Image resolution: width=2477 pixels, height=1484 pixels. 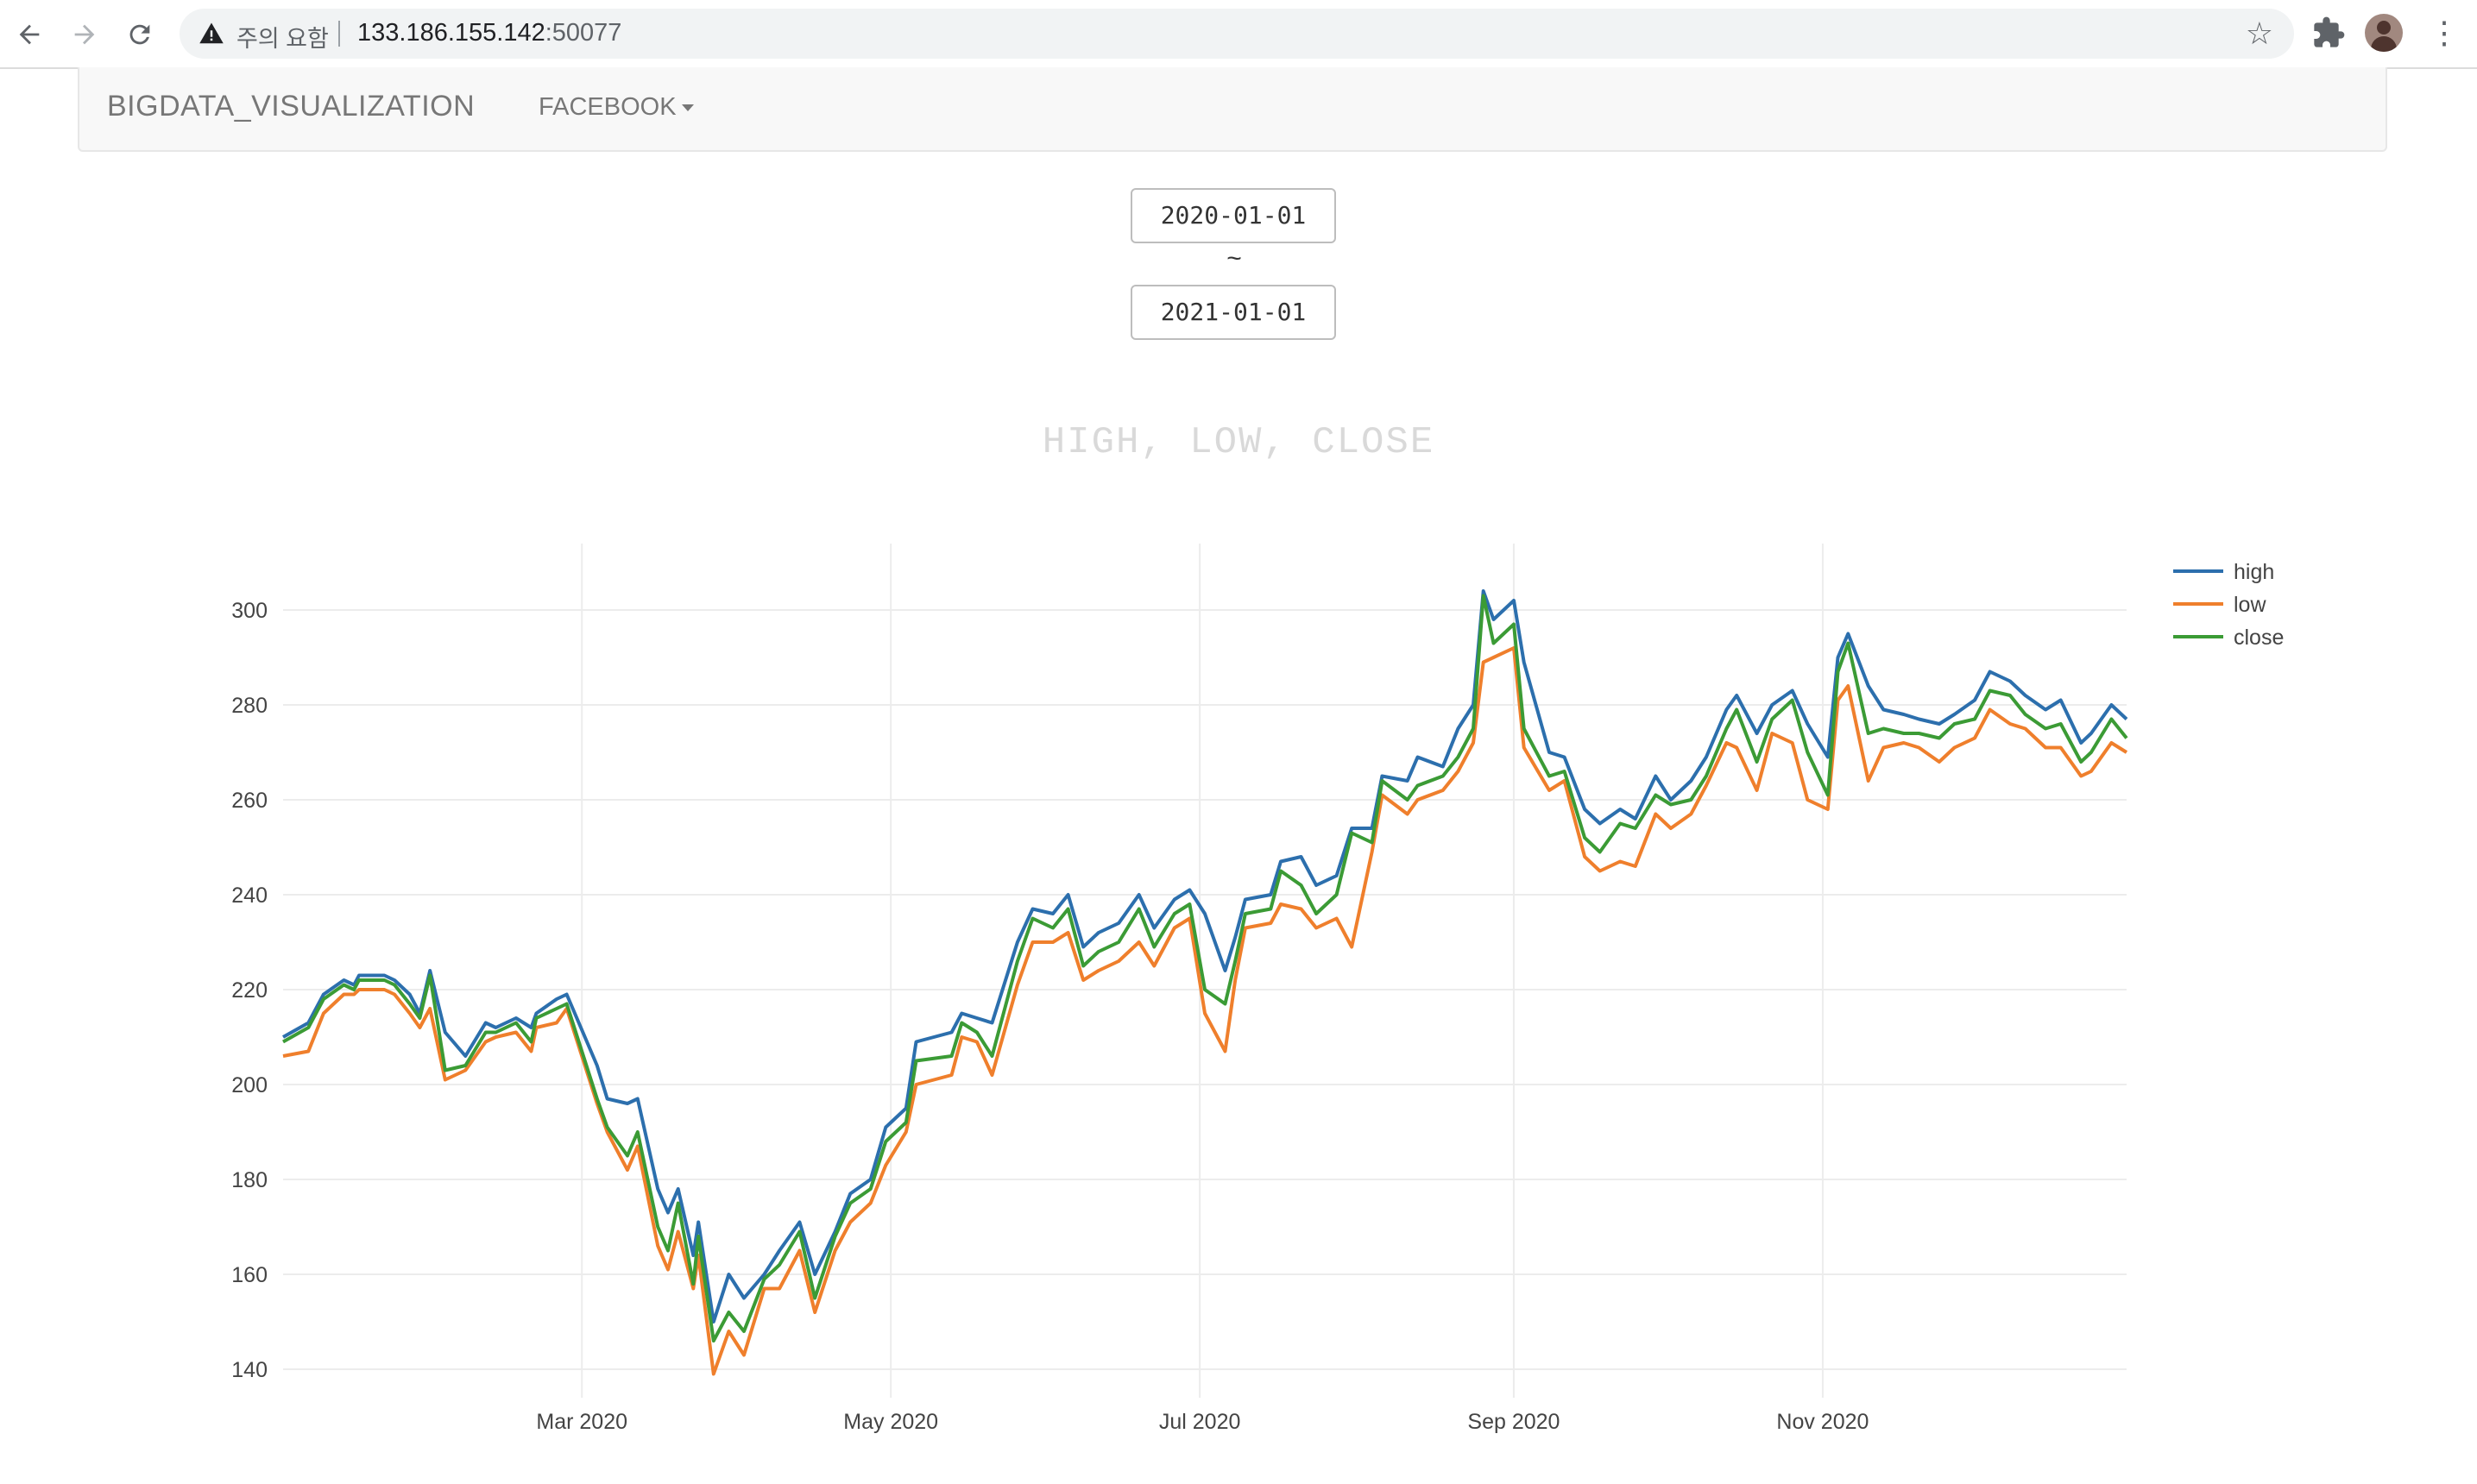 I want to click on x-axis: Mar 2020 May 2020 Jul 2020 Sep 2020 Nov 2020, so click(x=1202, y=1422).